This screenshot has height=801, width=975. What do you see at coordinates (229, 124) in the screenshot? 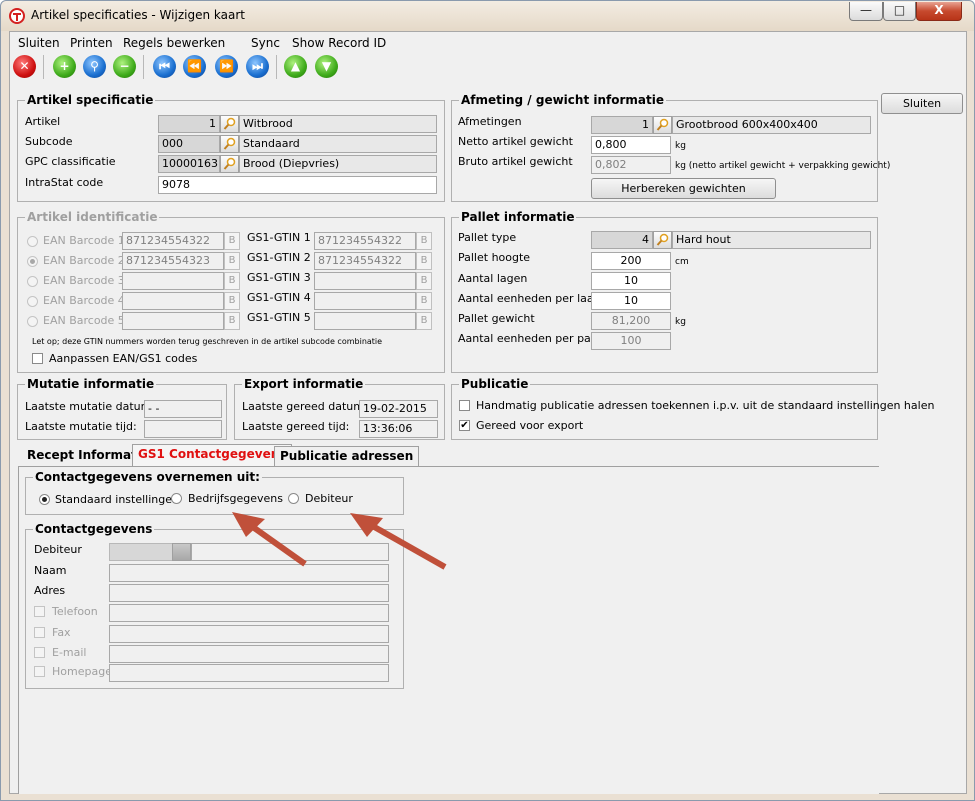
I see `artikel-lookup-button` at bounding box center [229, 124].